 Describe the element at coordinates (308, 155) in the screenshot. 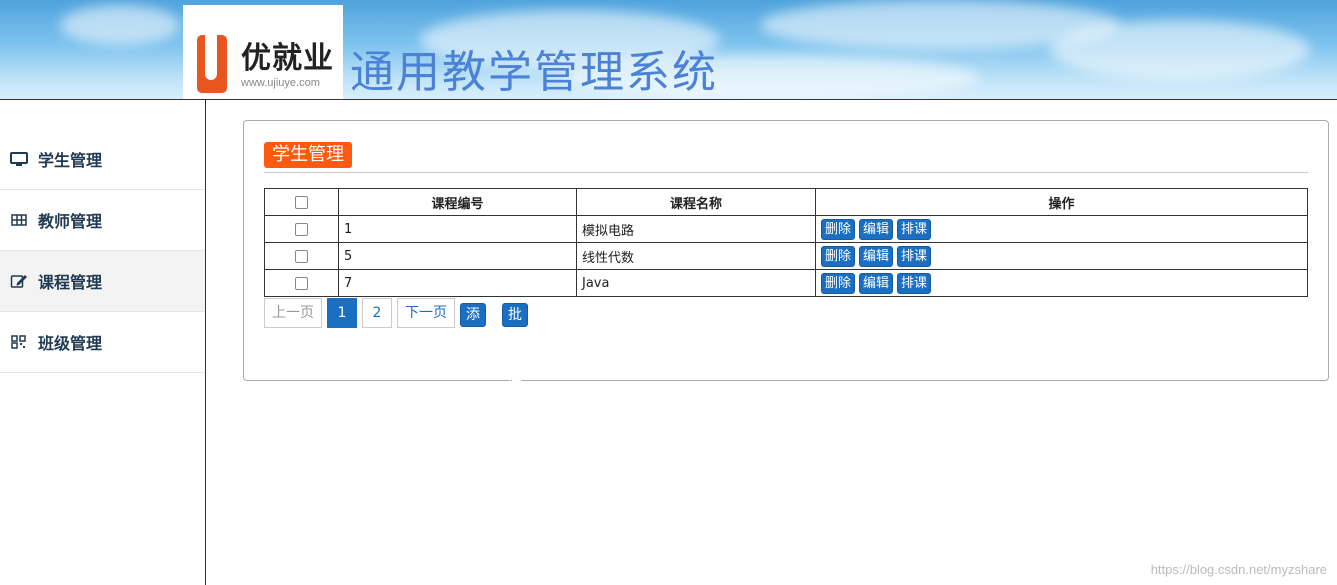

I see `section-title: 学生管理` at that location.